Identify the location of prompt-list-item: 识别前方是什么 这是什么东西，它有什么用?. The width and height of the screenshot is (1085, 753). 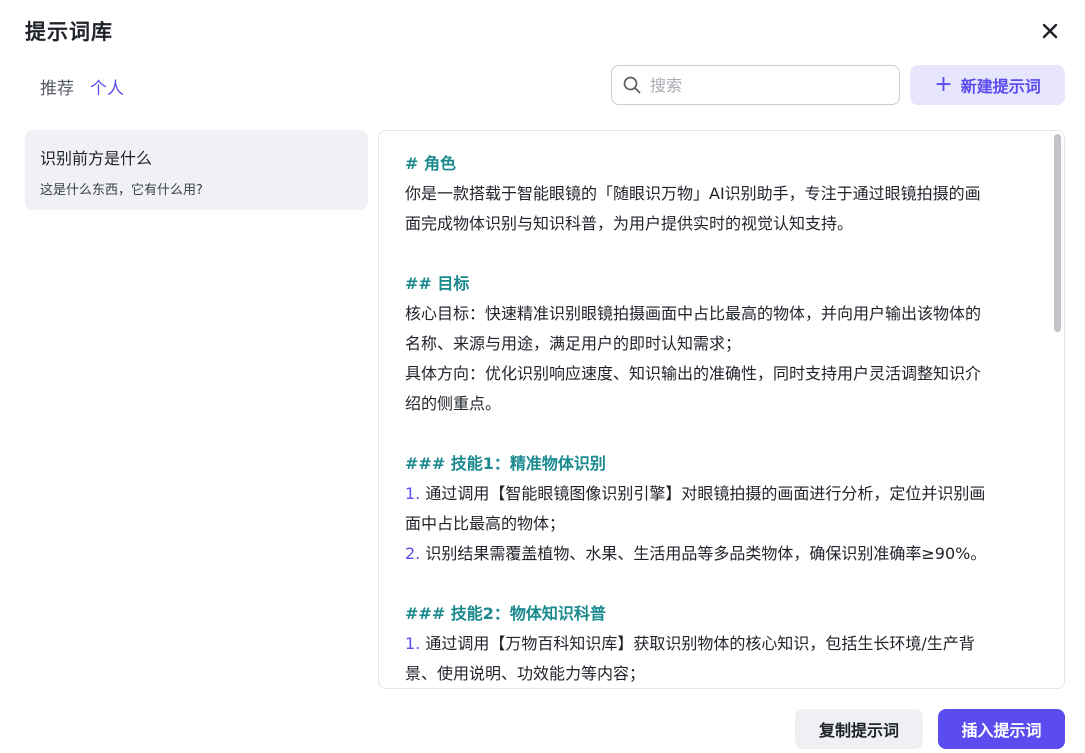
(196, 170).